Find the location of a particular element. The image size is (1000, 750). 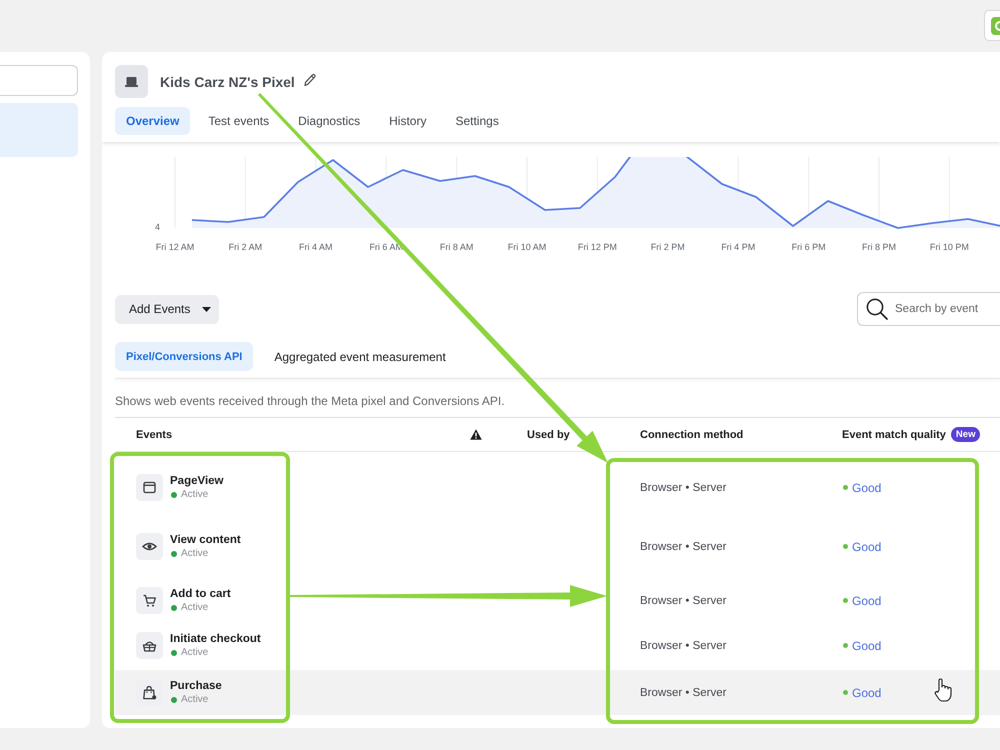

tab: Settings is located at coordinates (477, 121).